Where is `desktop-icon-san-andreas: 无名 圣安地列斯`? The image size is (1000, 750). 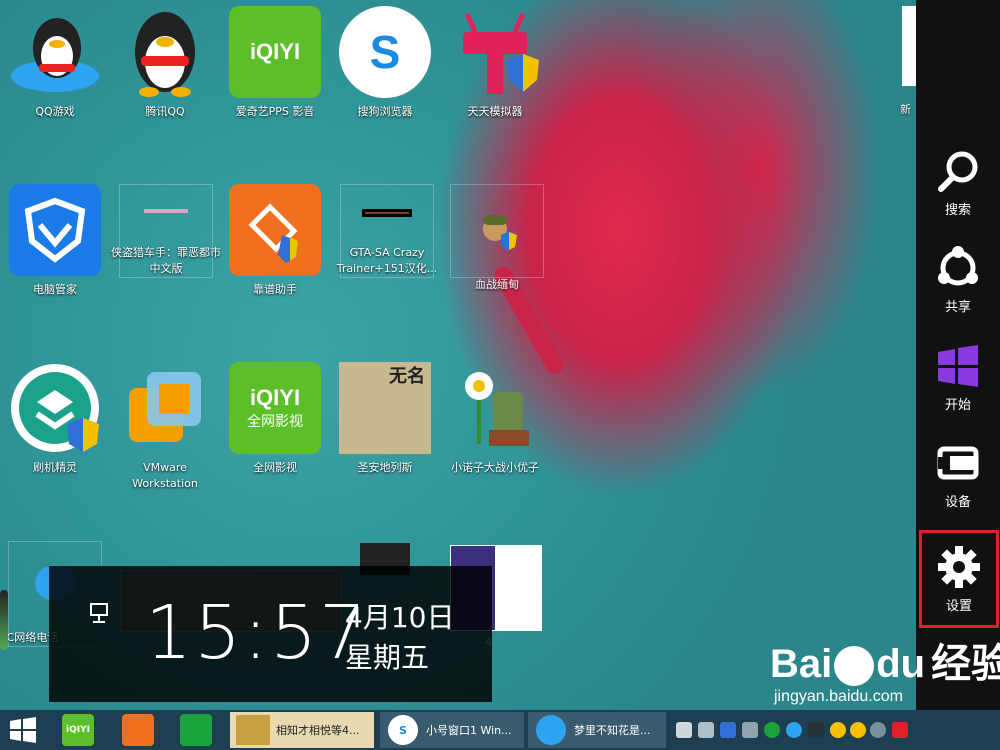
desktop-icon-san-andreas: 无名 圣安地列斯 is located at coordinates (385, 447).